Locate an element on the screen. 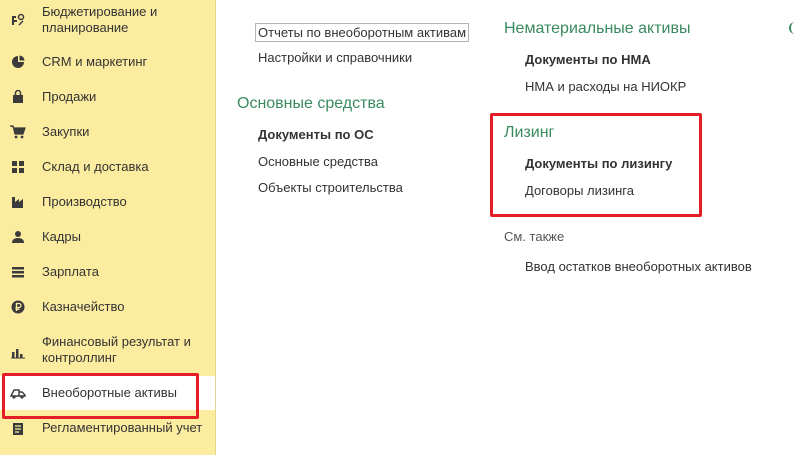 Image resolution: width=794 pixels, height=455 pixels. sidebar-item-label: Бюджетирование и планирование is located at coordinates (100, 19).